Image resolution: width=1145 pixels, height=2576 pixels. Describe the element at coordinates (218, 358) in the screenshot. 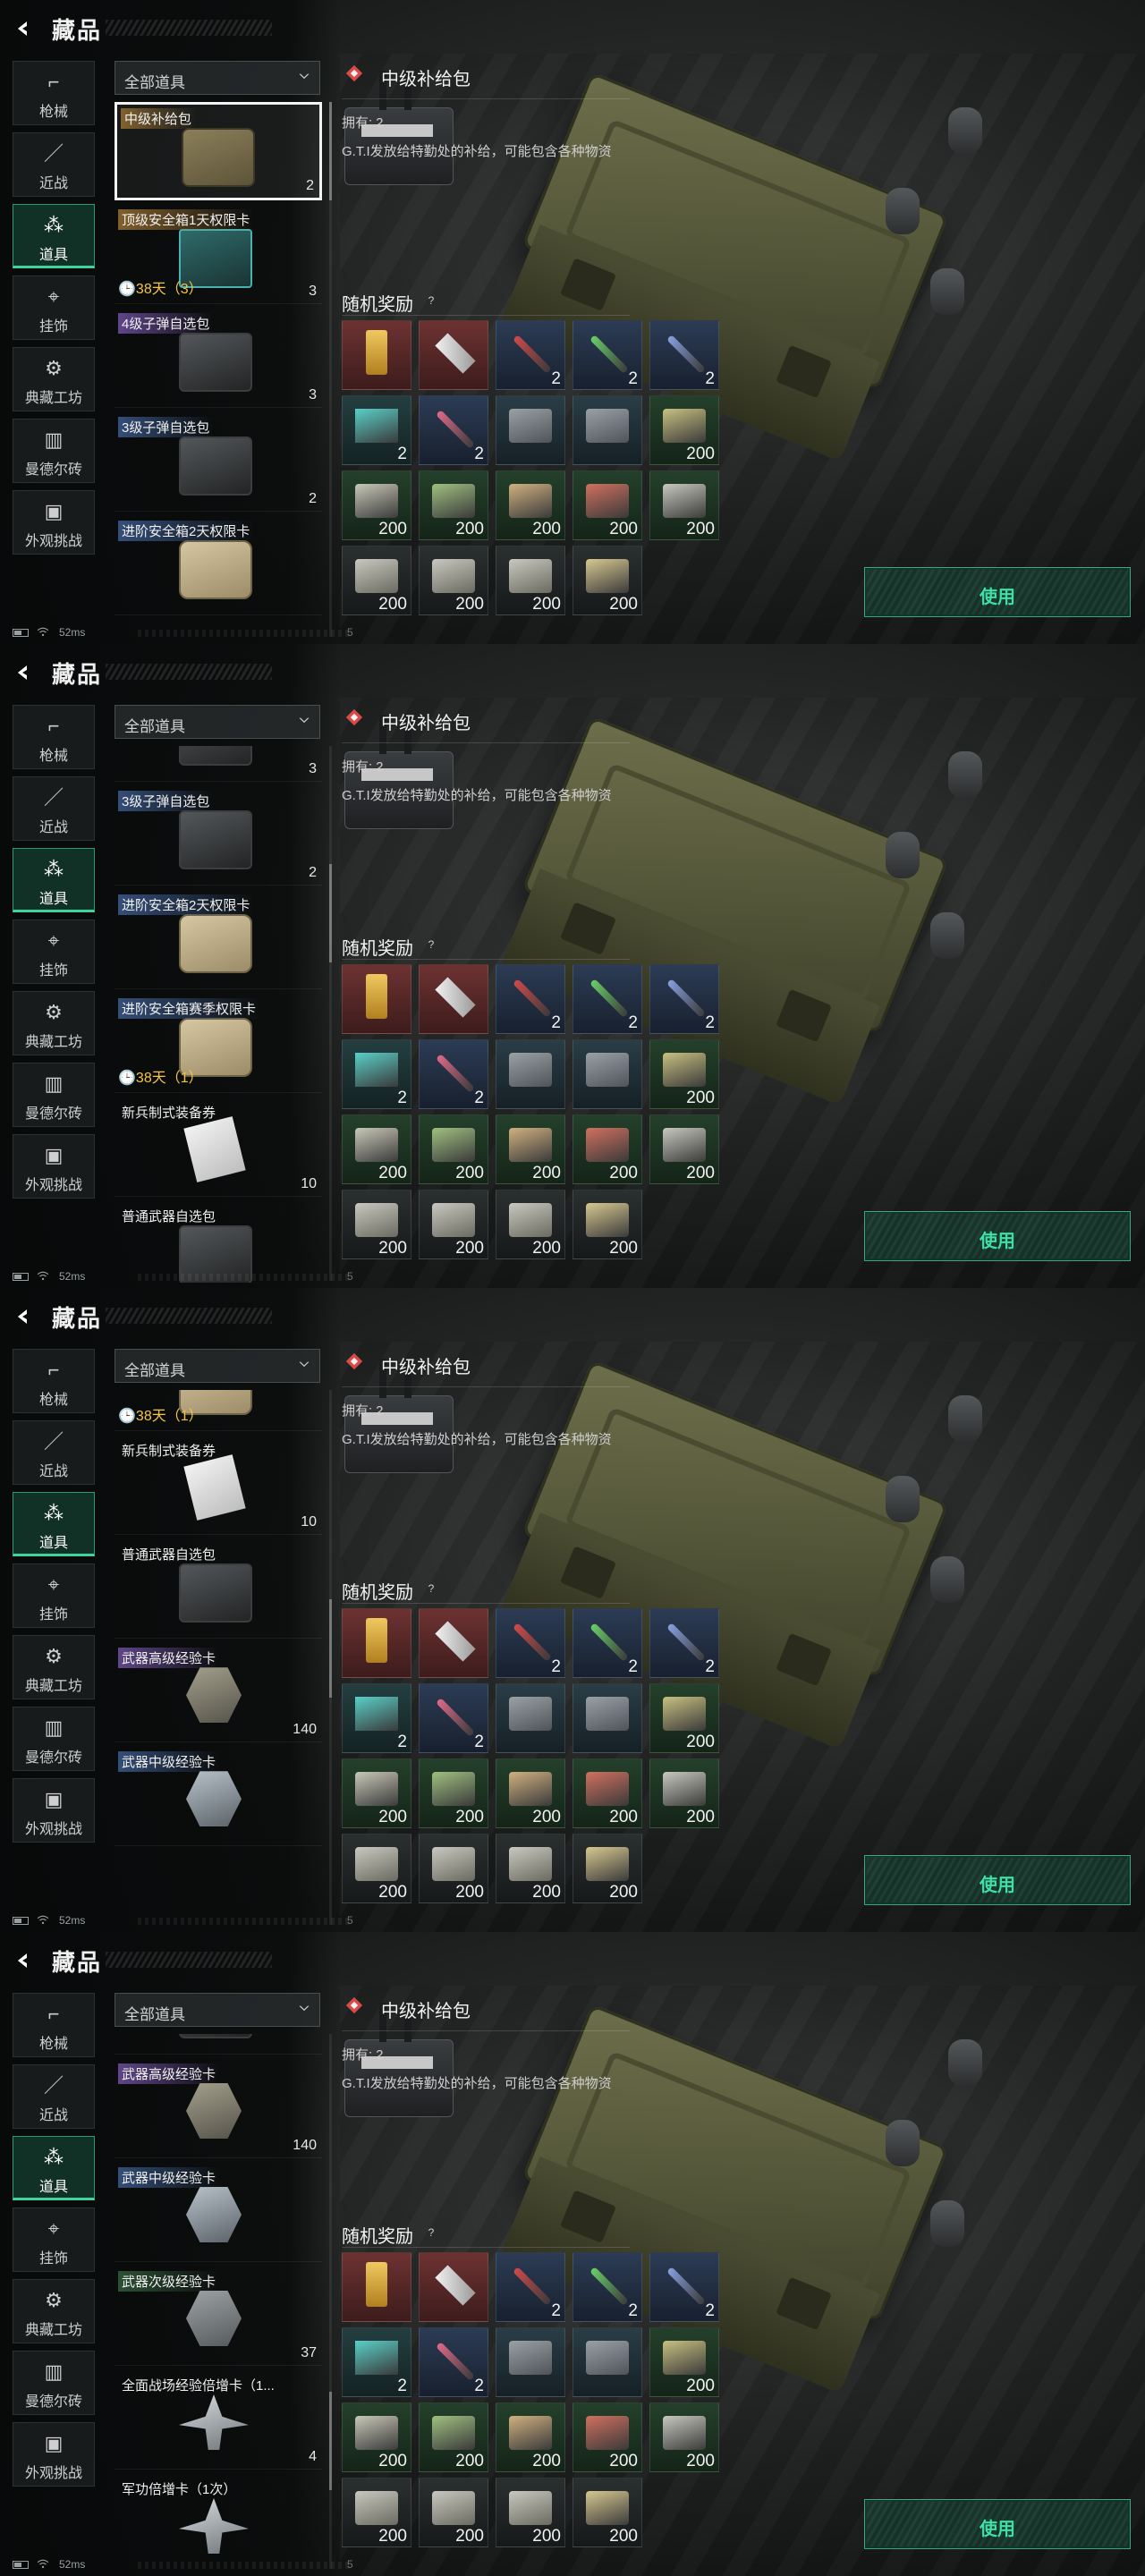

I see `list-item: 4级子弹自选包 3` at that location.